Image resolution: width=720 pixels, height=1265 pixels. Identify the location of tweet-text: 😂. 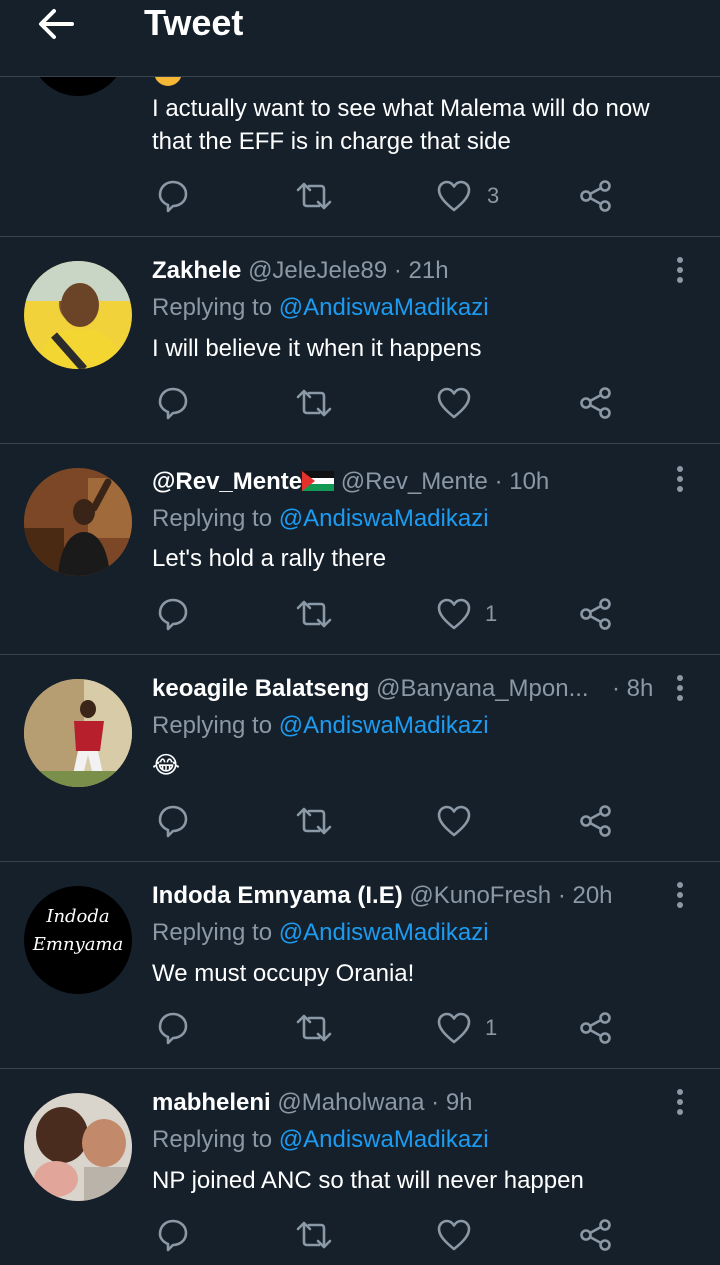
(166, 765).